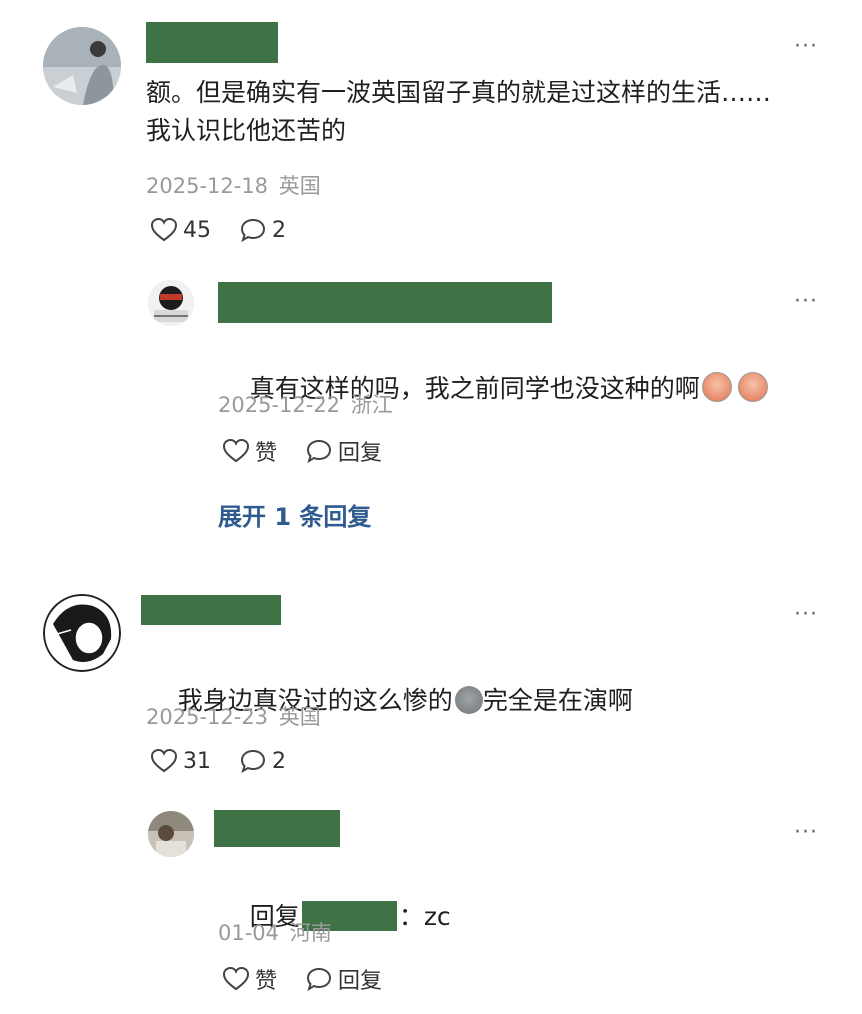 Image resolution: width=862 pixels, height=1014 pixels. Describe the element at coordinates (806, 833) in the screenshot. I see `more-icon: ···` at that location.